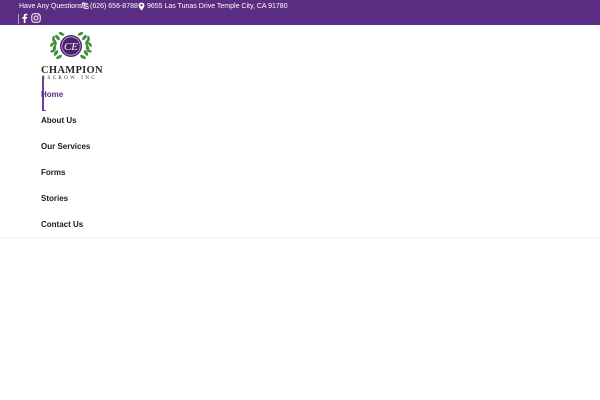 This screenshot has width=600, height=400. What do you see at coordinates (300, 238) in the screenshot?
I see `header-shadow` at bounding box center [300, 238].